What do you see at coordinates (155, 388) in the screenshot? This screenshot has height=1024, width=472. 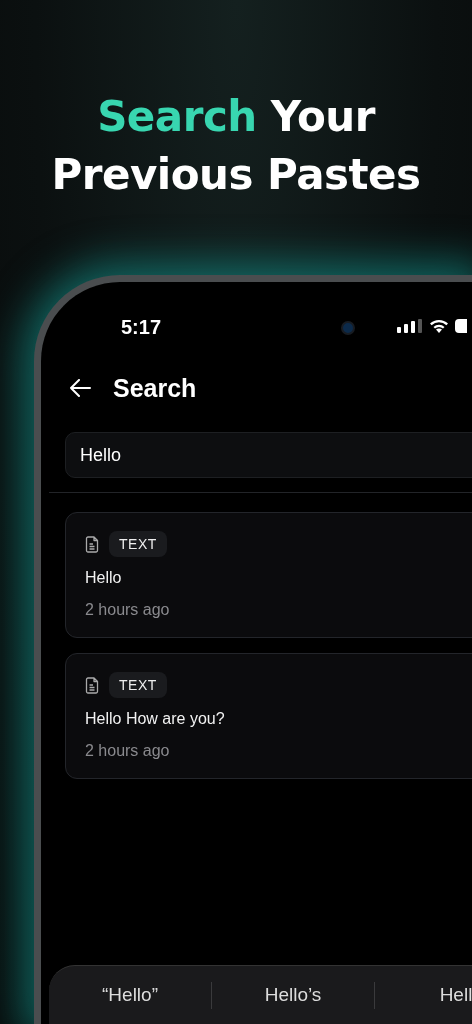 I see `screen-title: Search` at bounding box center [155, 388].